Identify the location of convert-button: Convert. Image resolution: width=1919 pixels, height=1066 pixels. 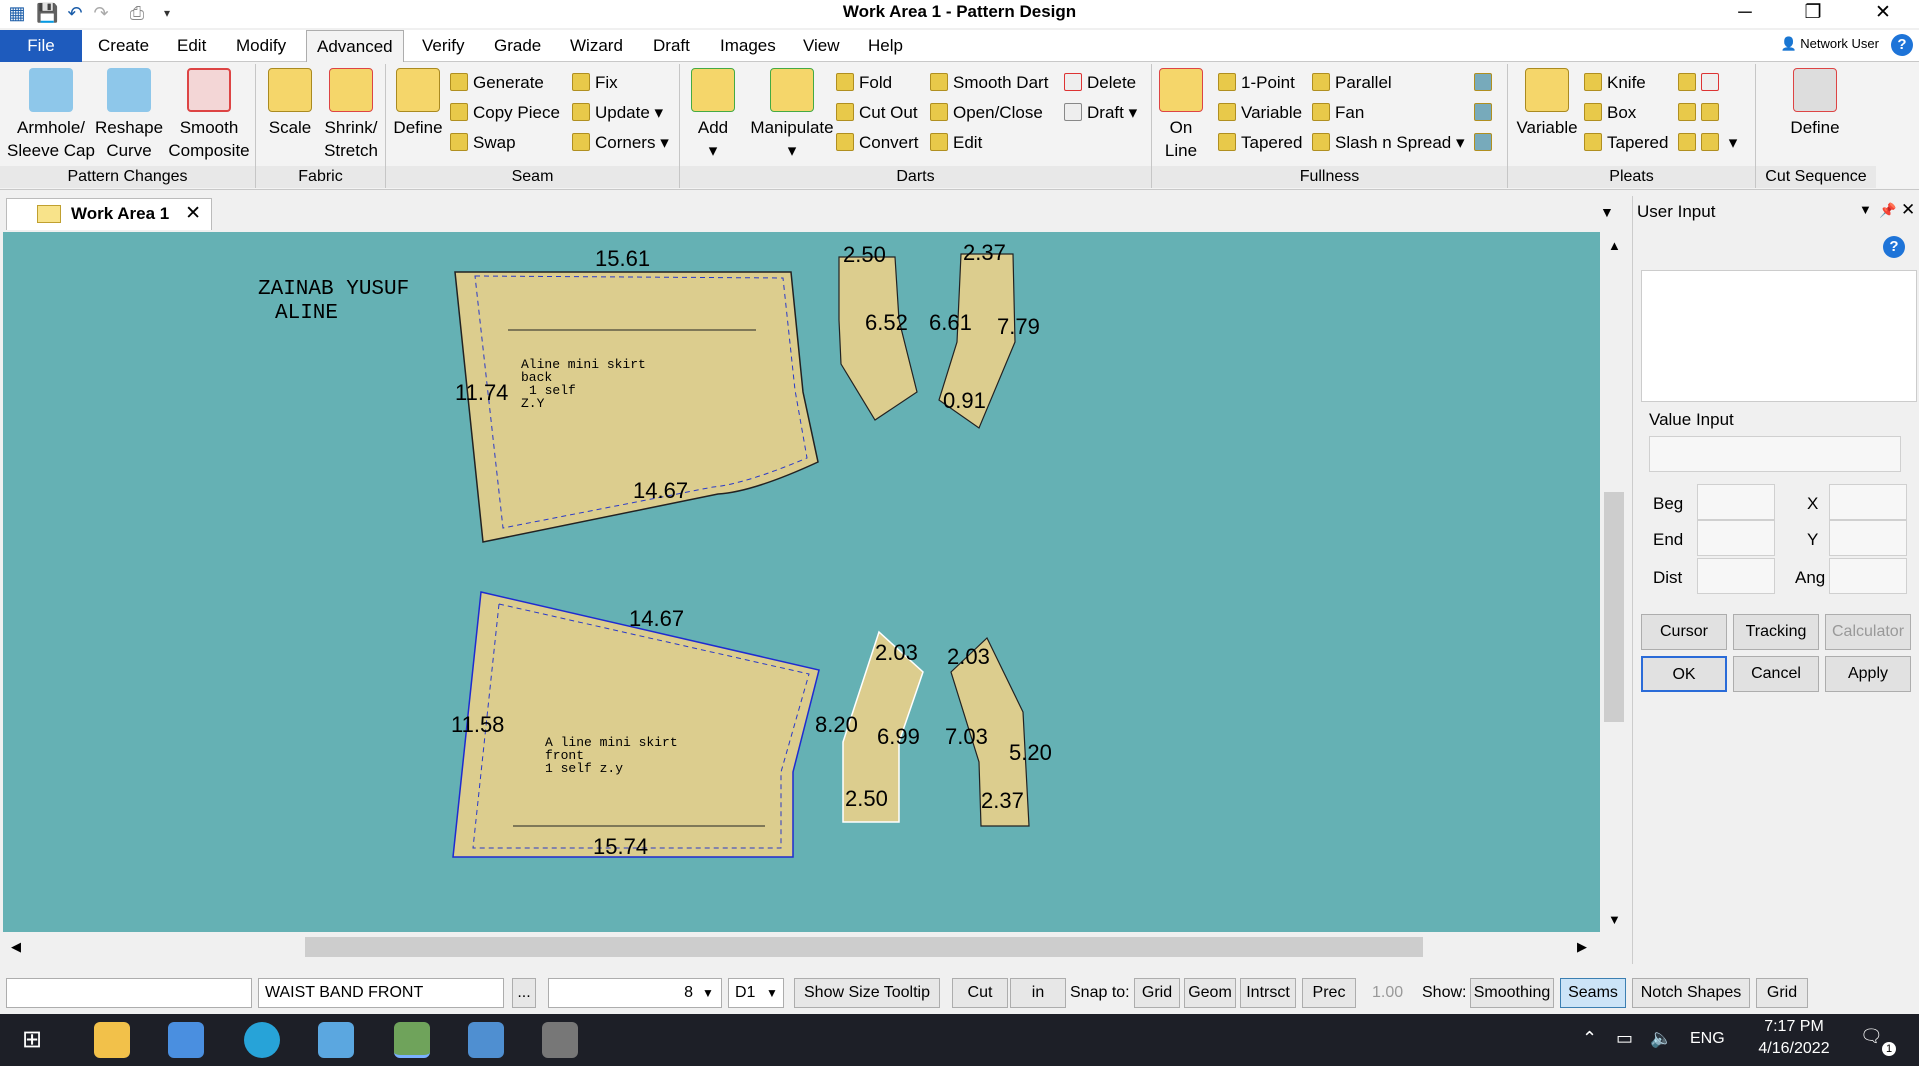
(877, 143).